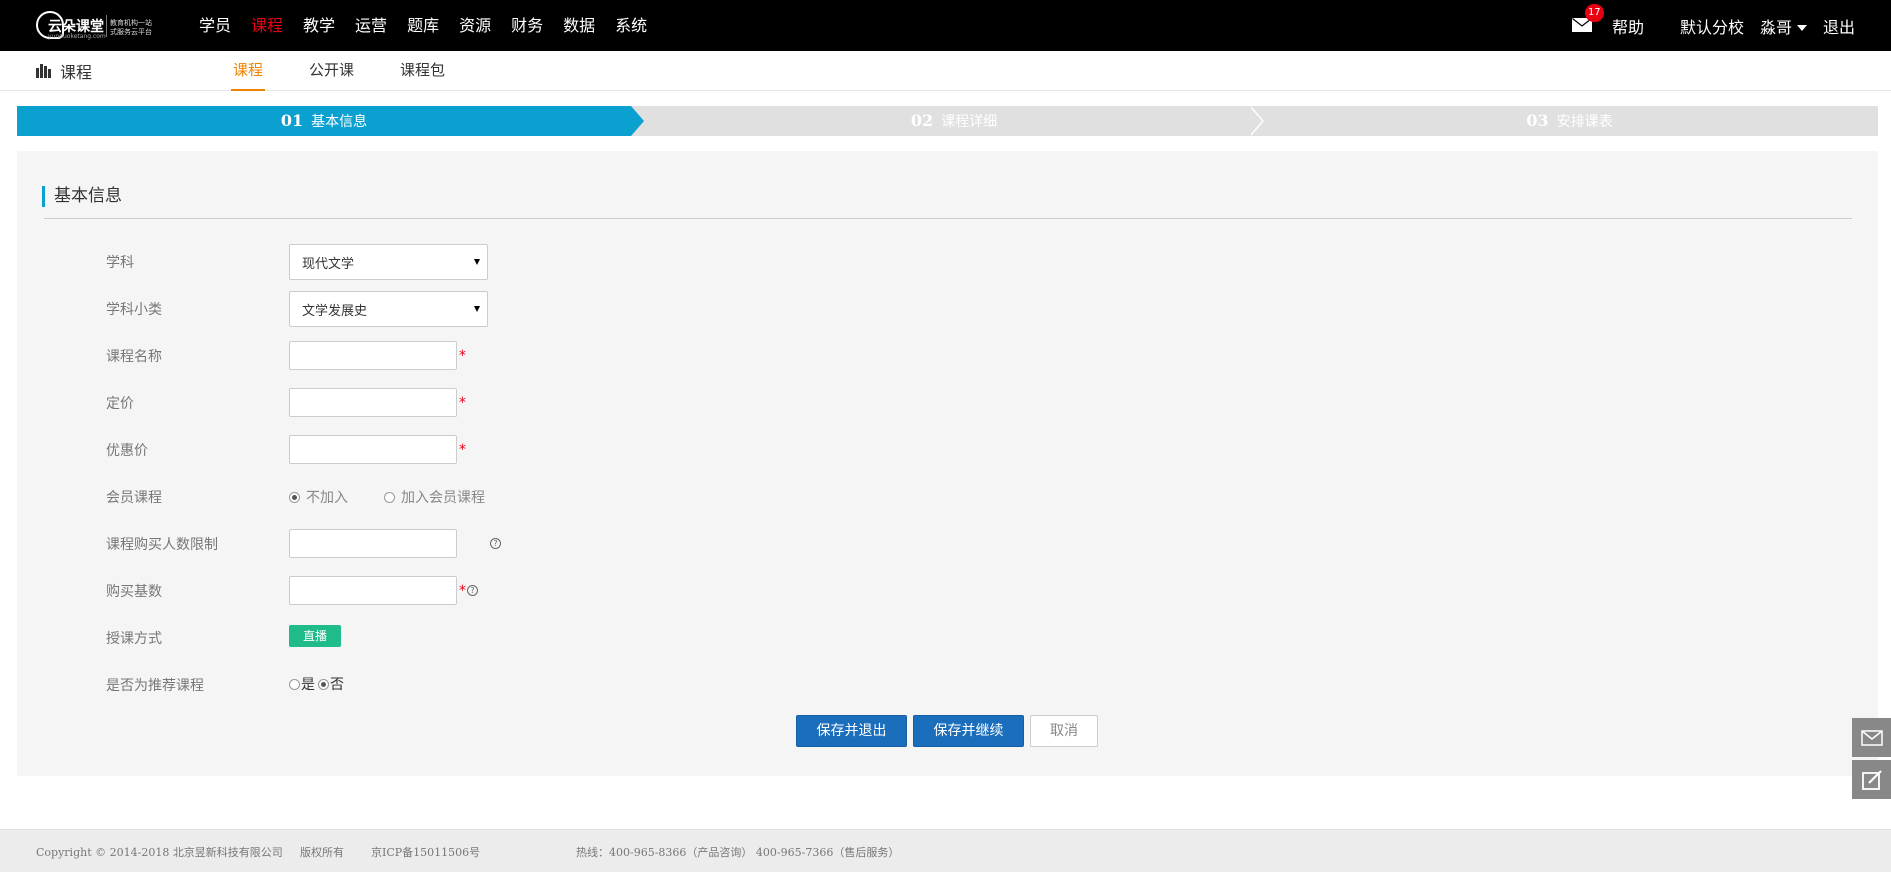  Describe the element at coordinates (308, 684) in the screenshot. I see `recommend-yes-label: 是` at that location.